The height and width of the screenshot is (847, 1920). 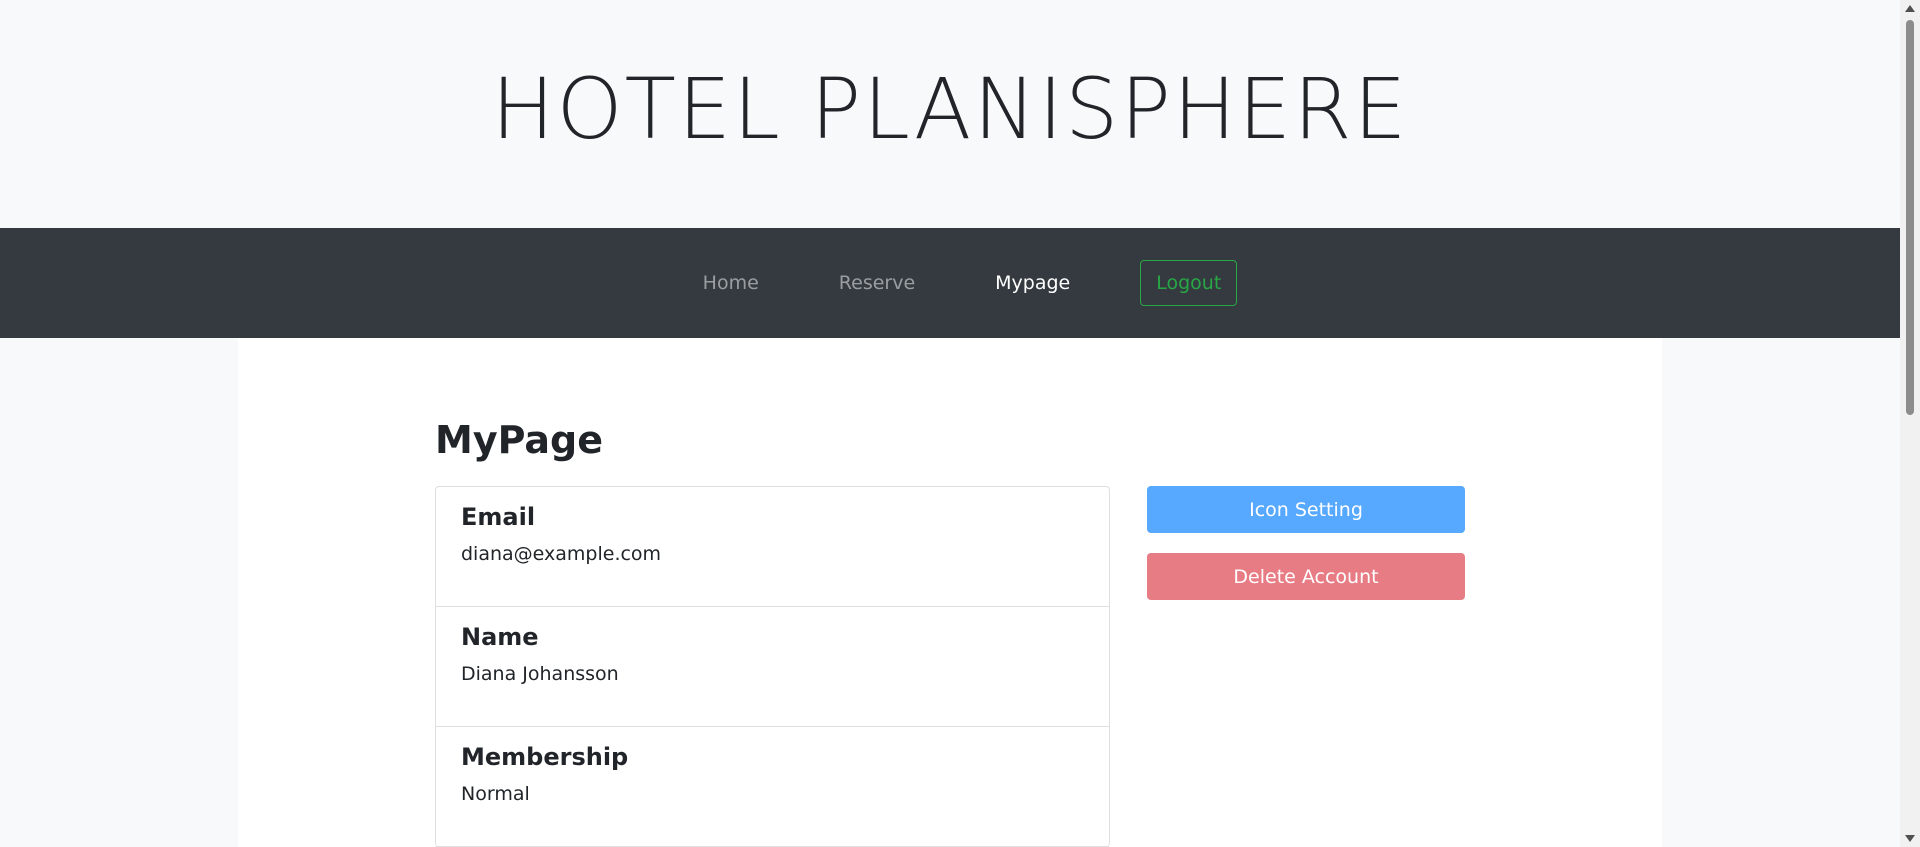 What do you see at coordinates (498, 517) in the screenshot?
I see `email-label: Email` at bounding box center [498, 517].